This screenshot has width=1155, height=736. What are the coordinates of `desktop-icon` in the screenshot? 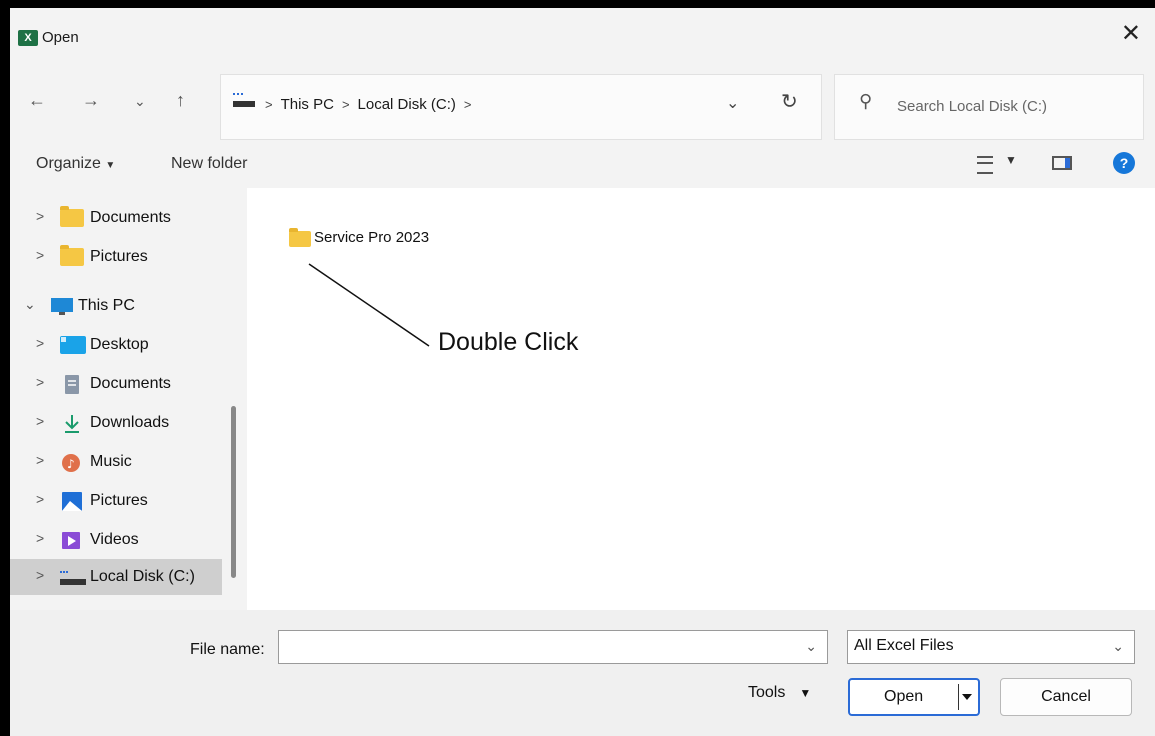 It's located at (73, 345).